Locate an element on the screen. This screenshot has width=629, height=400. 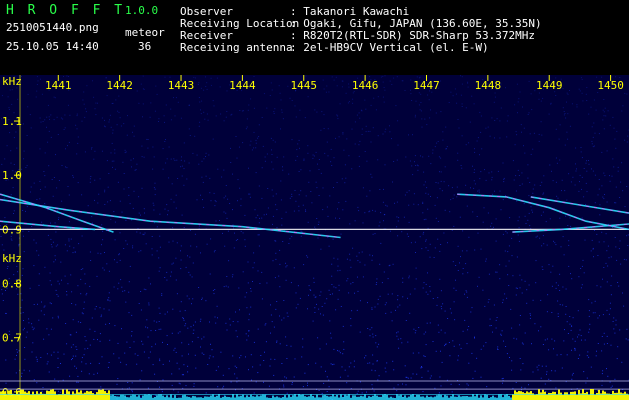
y-tick-label: 1.1 is located at coordinates (12, 121).